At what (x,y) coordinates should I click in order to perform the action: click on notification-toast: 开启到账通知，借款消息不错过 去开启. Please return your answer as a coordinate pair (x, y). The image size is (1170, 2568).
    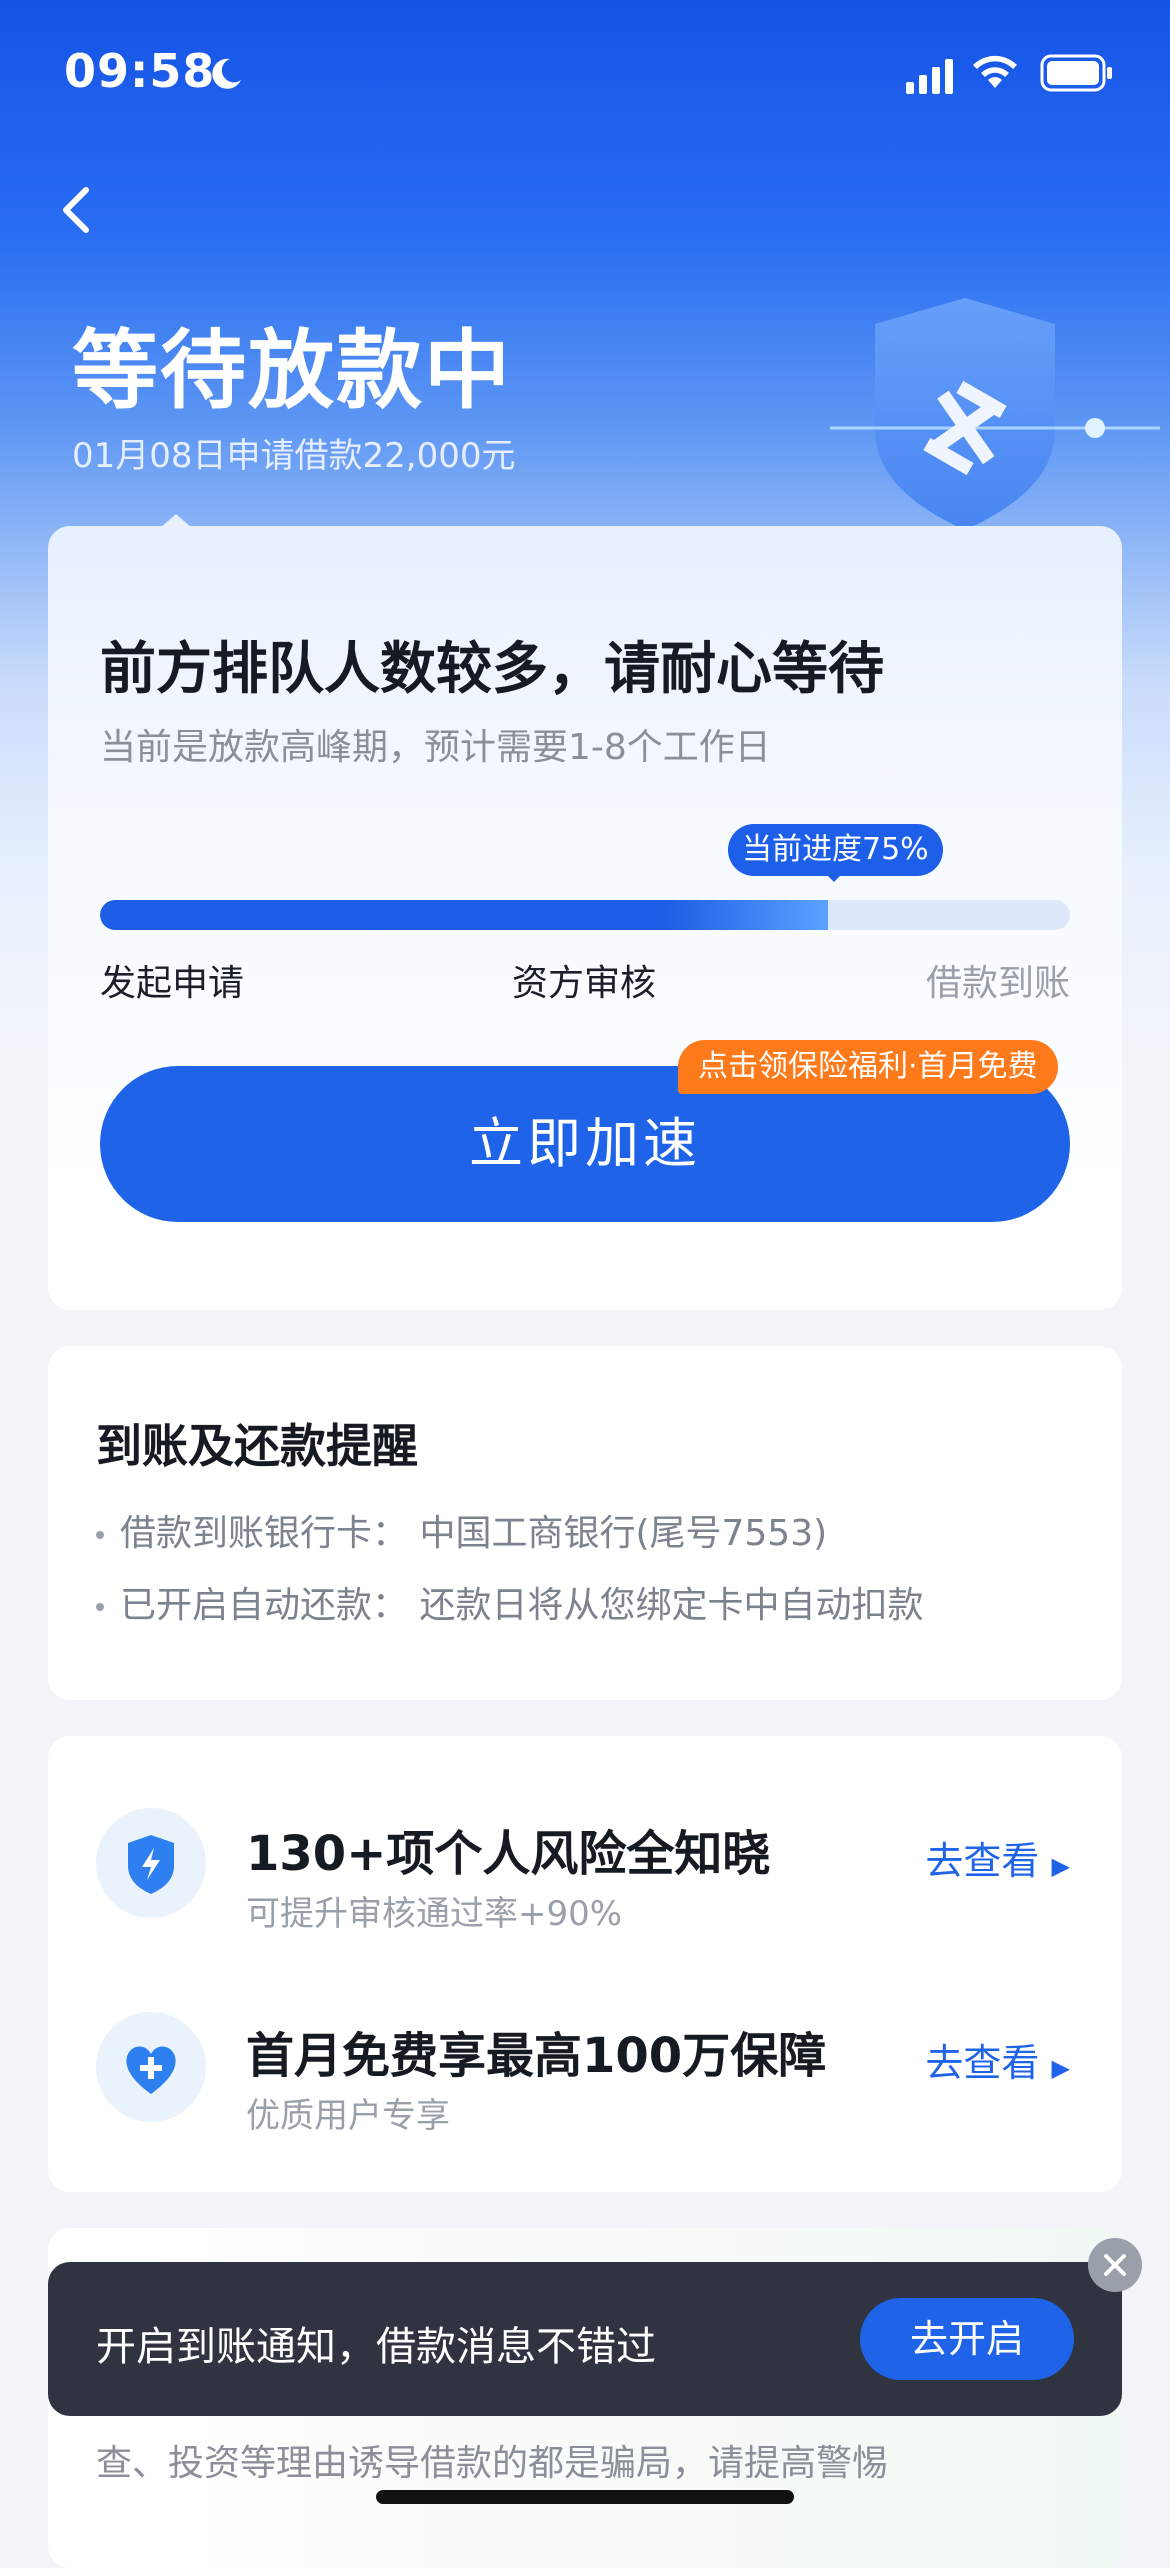
    Looking at the image, I should click on (585, 2339).